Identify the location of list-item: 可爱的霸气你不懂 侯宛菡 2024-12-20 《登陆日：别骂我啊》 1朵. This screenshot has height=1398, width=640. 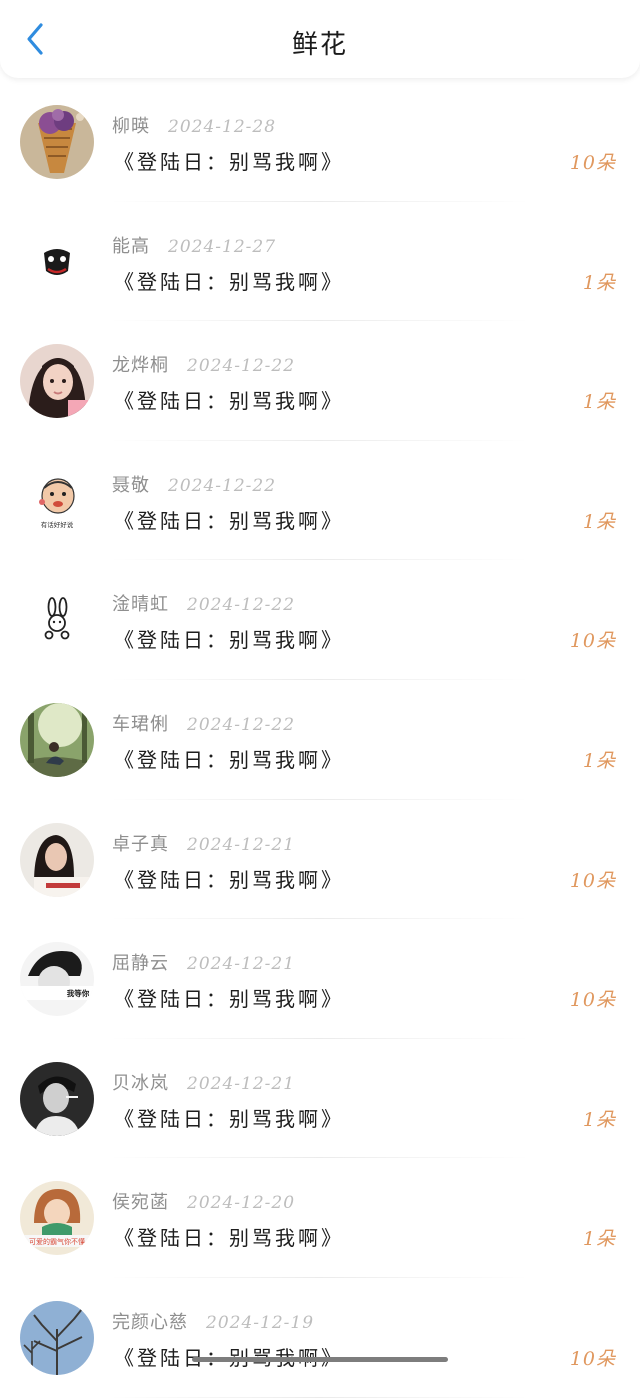
(320, 1218).